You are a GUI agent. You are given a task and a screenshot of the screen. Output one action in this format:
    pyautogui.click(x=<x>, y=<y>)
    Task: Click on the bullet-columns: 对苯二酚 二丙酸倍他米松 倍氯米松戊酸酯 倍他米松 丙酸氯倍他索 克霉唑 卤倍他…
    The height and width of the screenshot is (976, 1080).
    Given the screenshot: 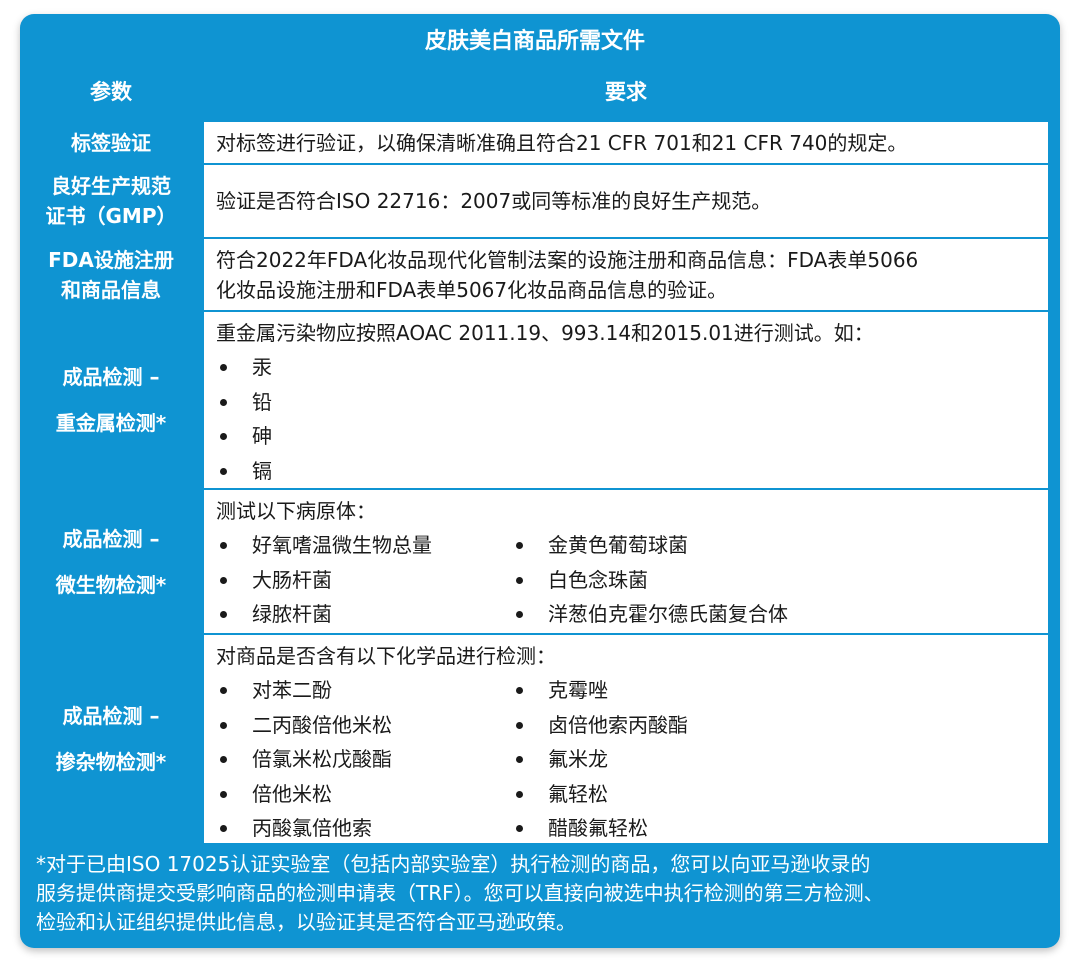 What is the action you would take?
    pyautogui.click(x=632, y=758)
    